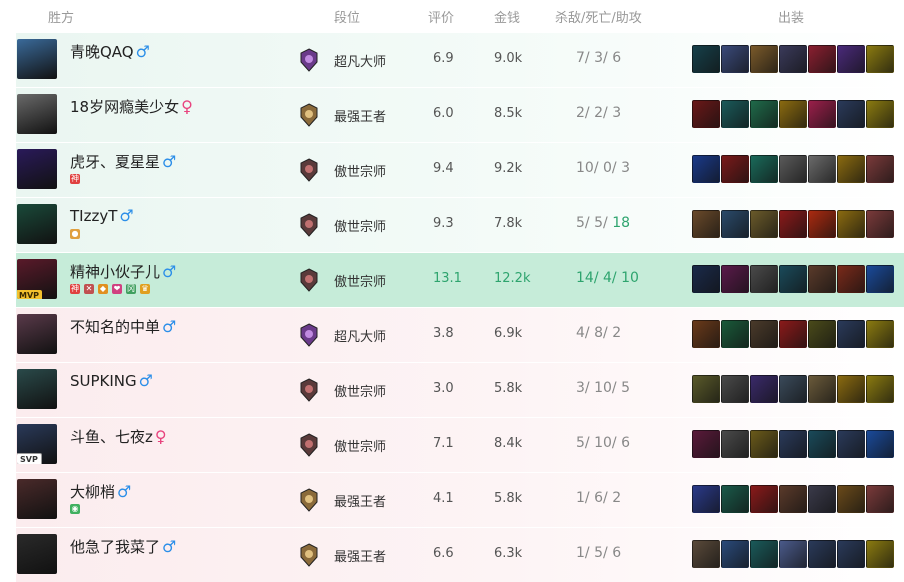  I want to click on player-row: 18岁网瘾美少女 ♀ 最强王者 6.0 8.5k 2/ 2/ 3, so click(460, 115).